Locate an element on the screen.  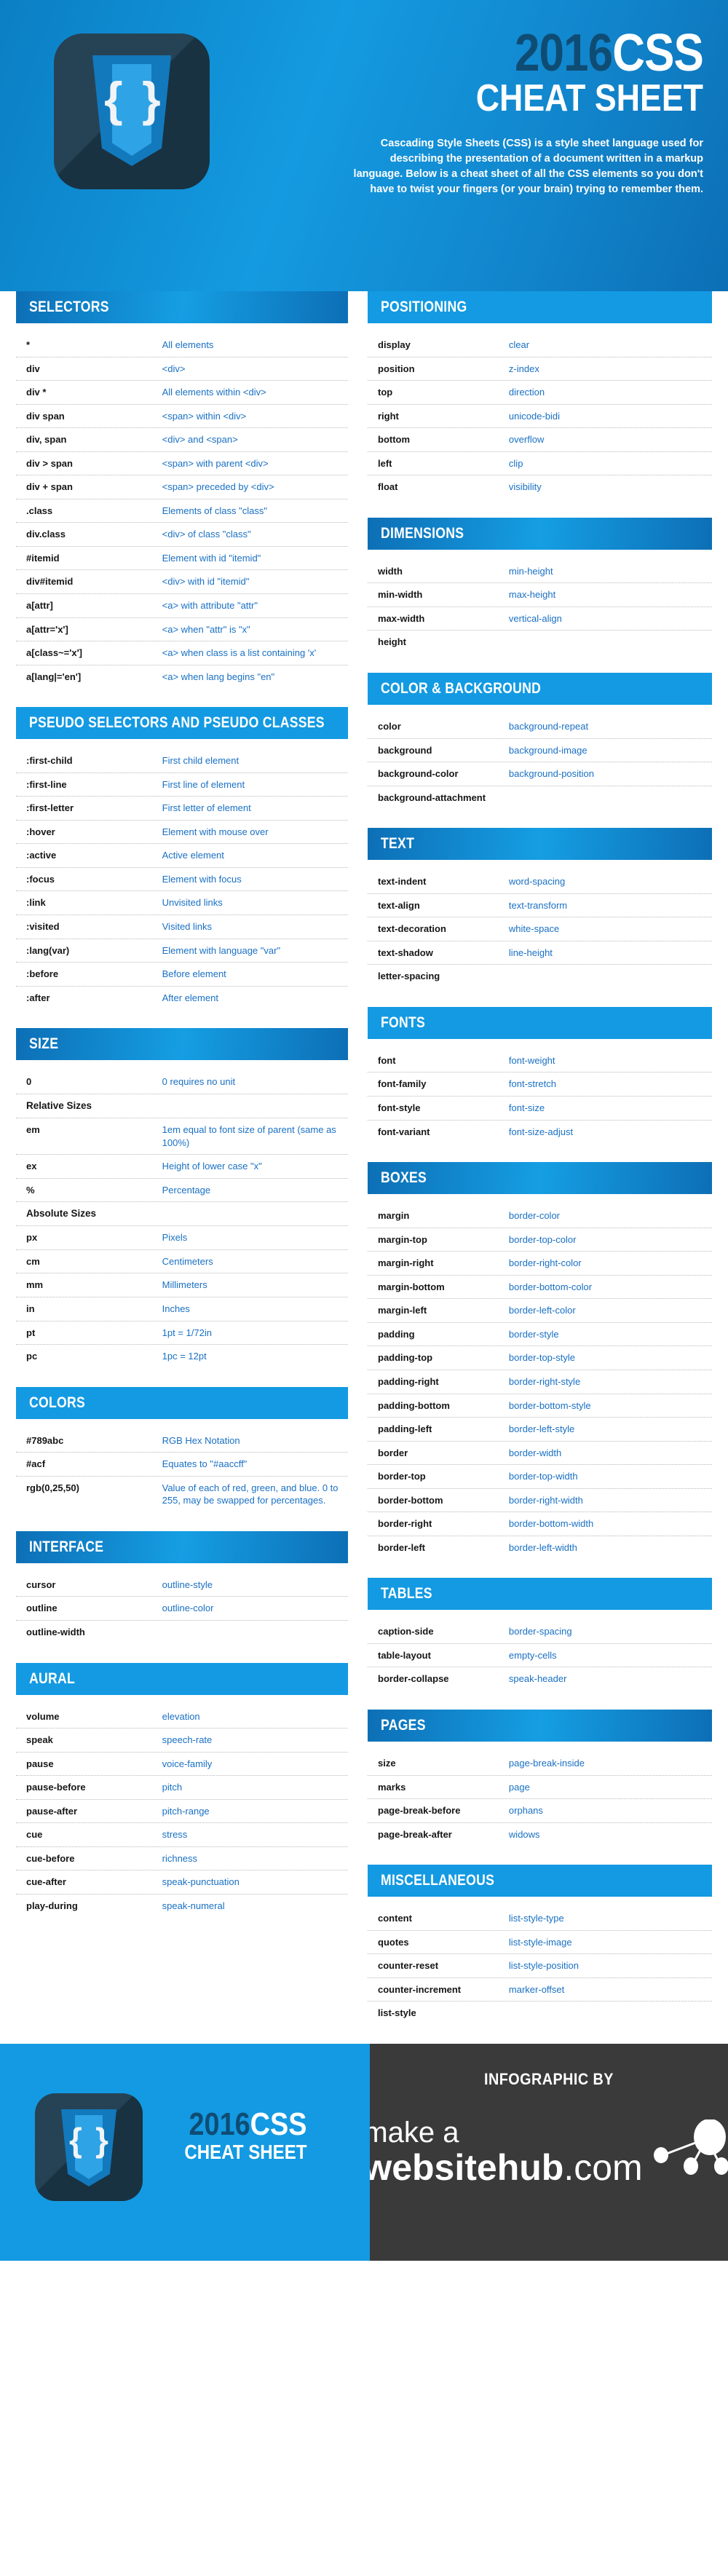
title-css: CSS is located at coordinates (658, 53).